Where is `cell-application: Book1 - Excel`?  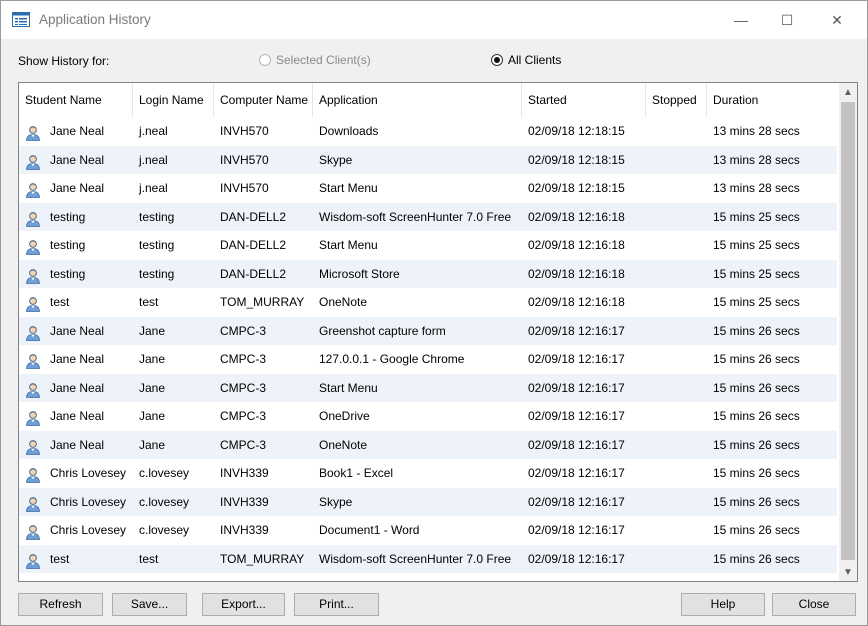 cell-application: Book1 - Excel is located at coordinates (356, 473).